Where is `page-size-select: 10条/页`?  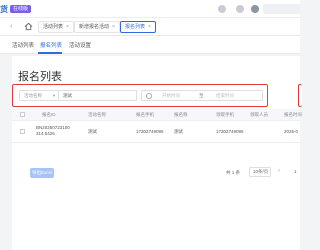
page-size-select: 10条/页 is located at coordinates (260, 172).